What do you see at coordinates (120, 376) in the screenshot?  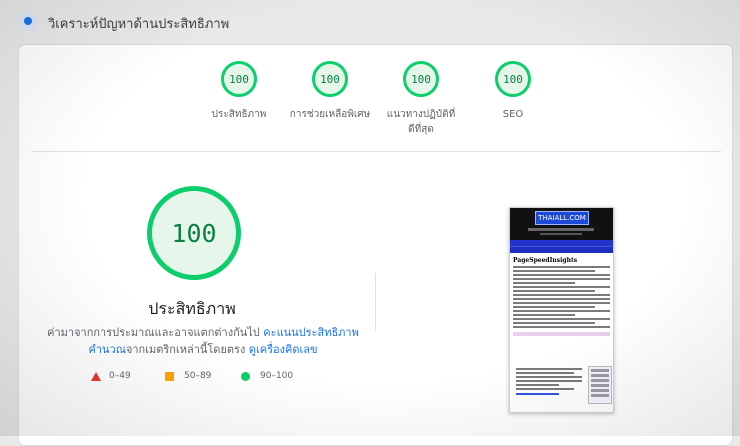 I see `legend-fail-range: 0–49` at bounding box center [120, 376].